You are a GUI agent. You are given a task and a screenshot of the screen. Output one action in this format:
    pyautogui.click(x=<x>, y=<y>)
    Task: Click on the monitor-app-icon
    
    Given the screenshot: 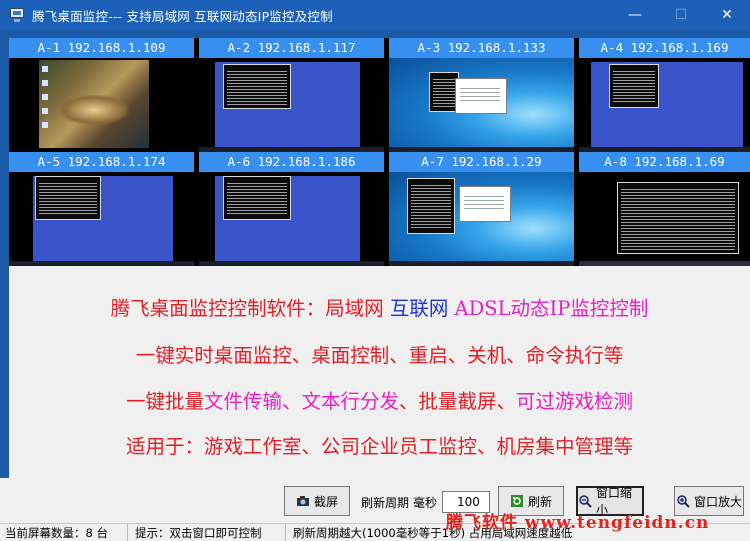 What is the action you would take?
    pyautogui.click(x=17, y=15)
    